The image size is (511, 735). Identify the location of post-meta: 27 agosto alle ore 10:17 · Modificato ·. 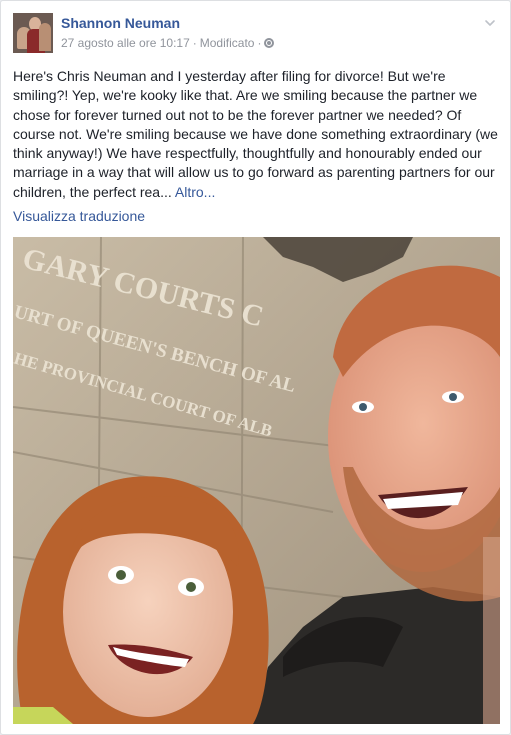
(168, 43).